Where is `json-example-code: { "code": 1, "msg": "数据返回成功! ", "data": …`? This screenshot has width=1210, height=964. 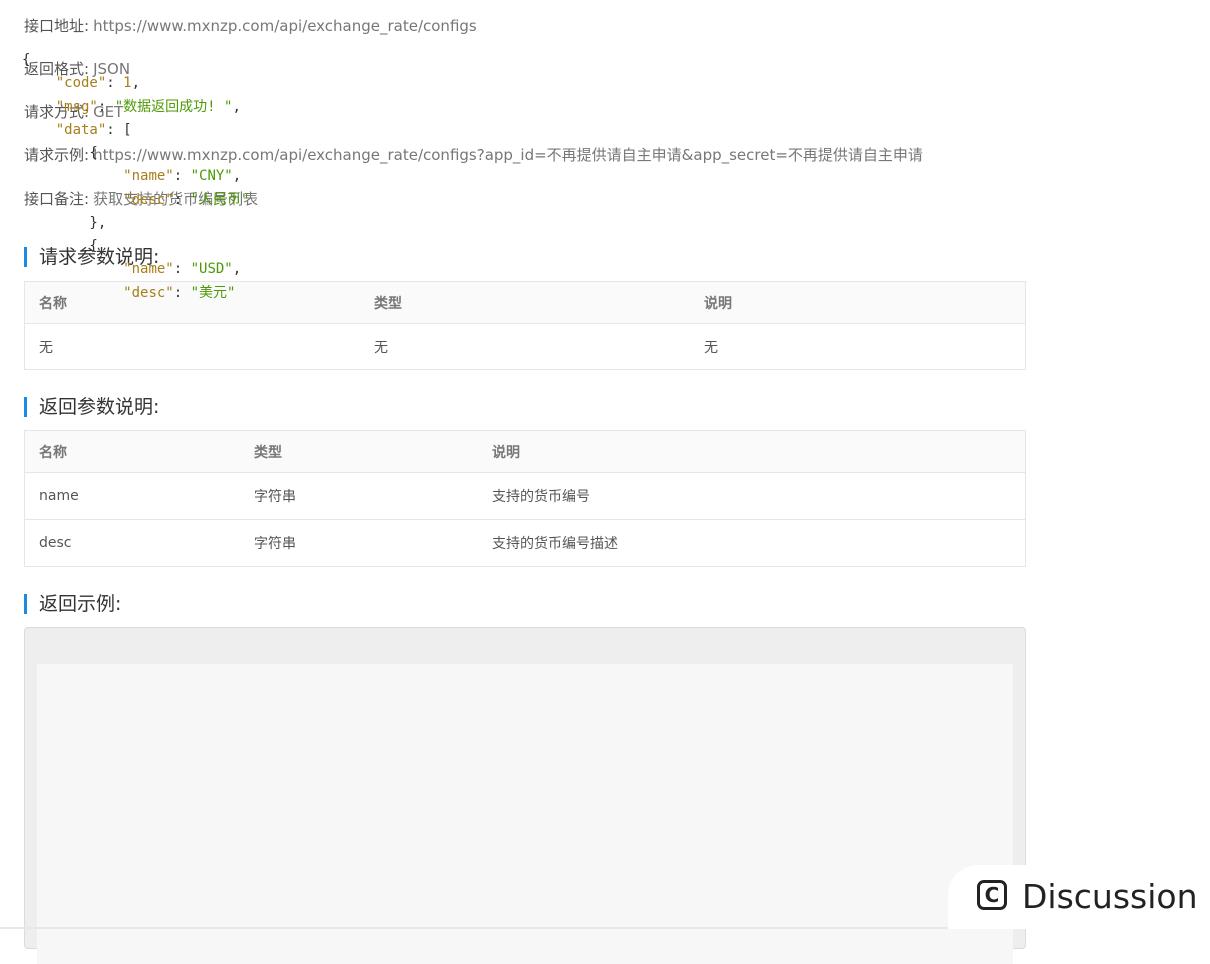 json-example-code: { "code": 1, "msg": "数据返回成功! ", "data": … is located at coordinates (136, 176).